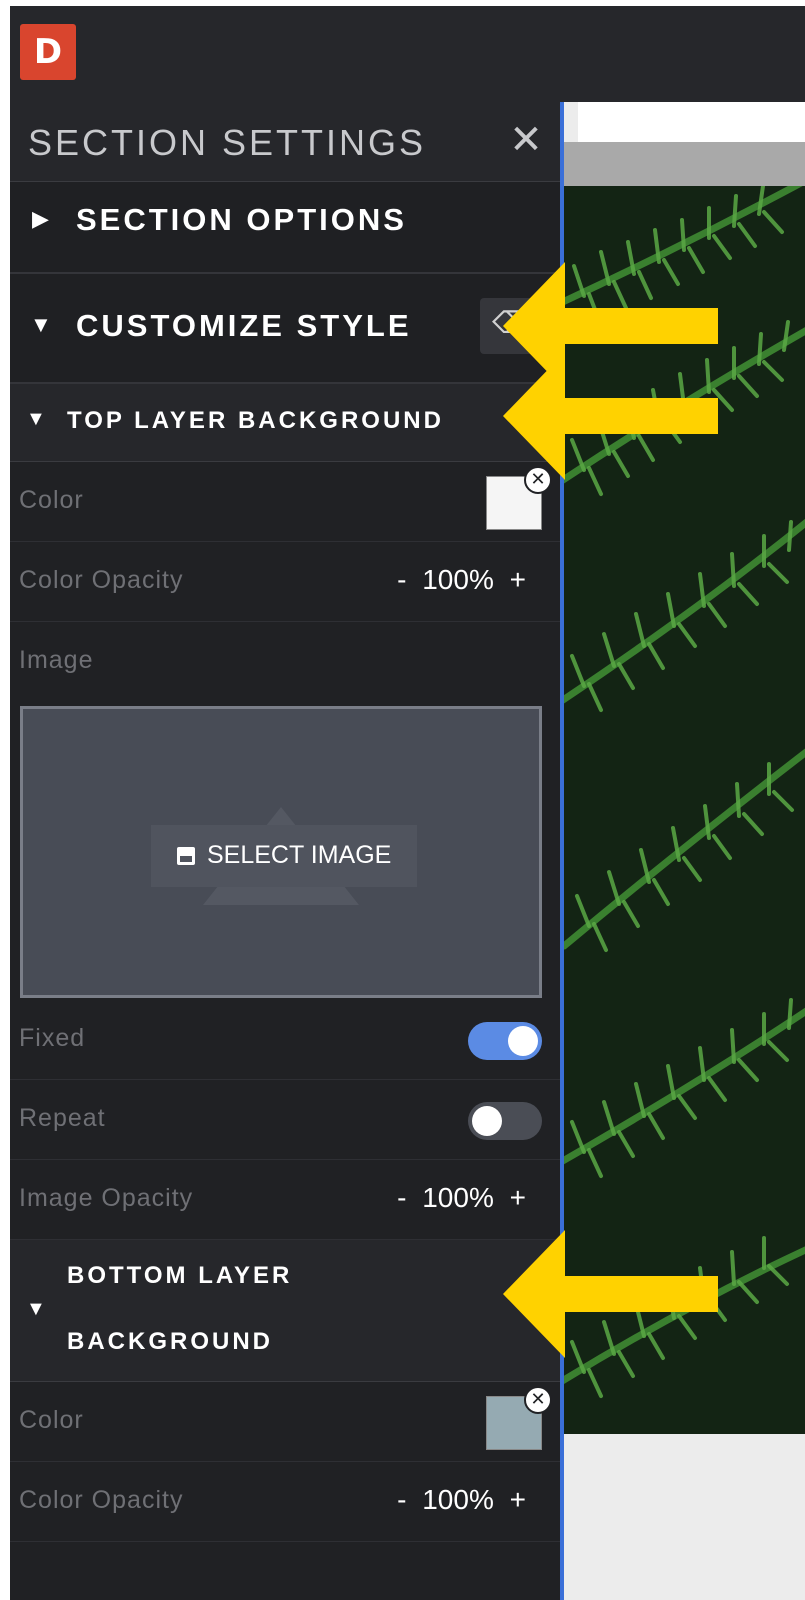  Describe the element at coordinates (51, 500) in the screenshot. I see `top-color-label: Color` at that location.